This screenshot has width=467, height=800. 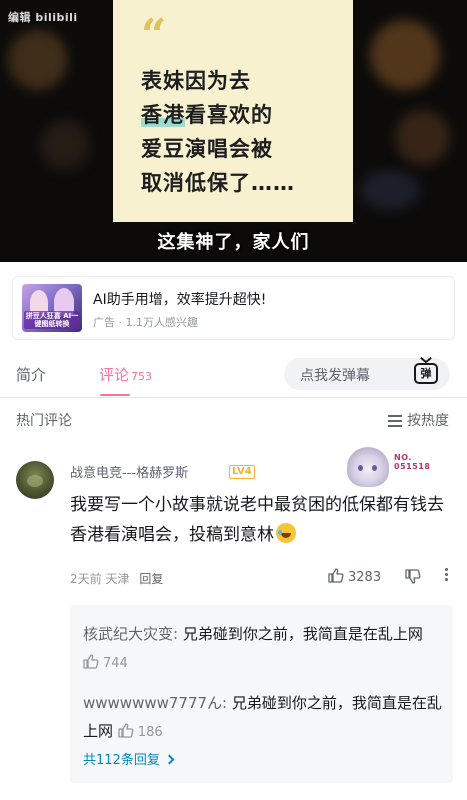 I want to click on sort-icon, so click(x=395, y=421).